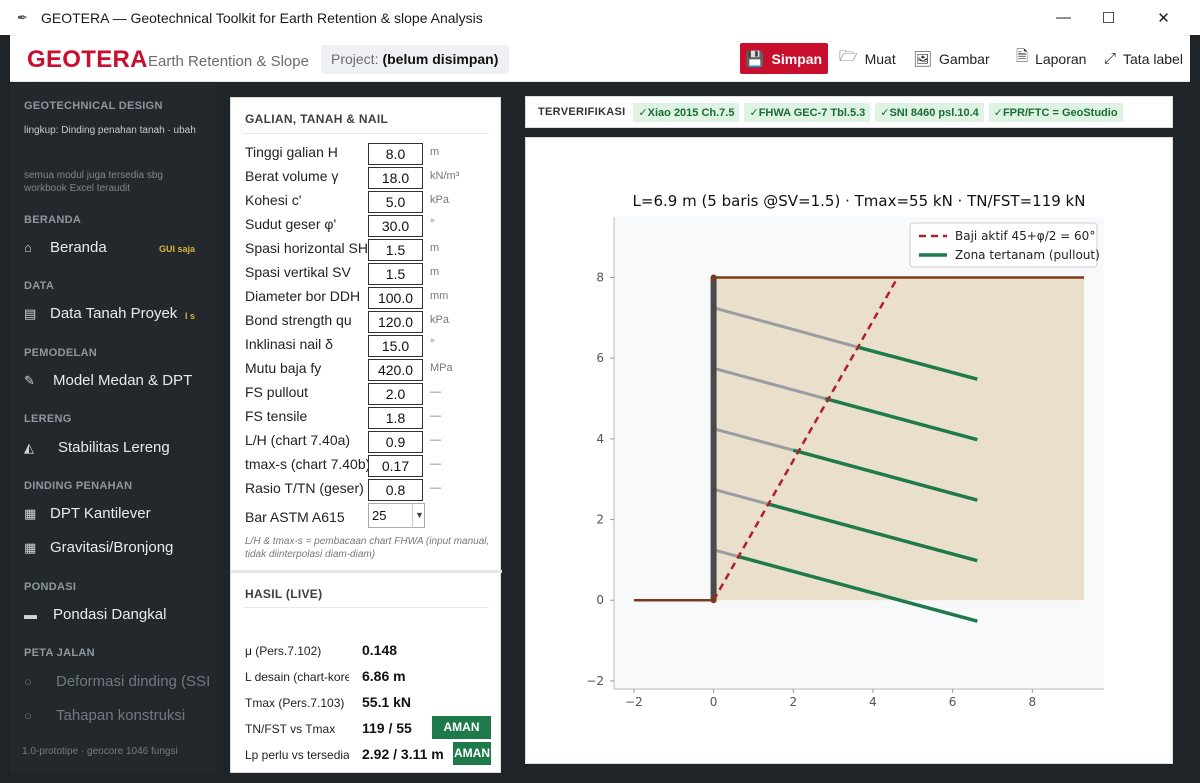 Image resolution: width=1200 pixels, height=783 pixels. Describe the element at coordinates (1055, 112) in the screenshot. I see `verification-tag: ✓FPR/FTC = GeoStudio` at that location.